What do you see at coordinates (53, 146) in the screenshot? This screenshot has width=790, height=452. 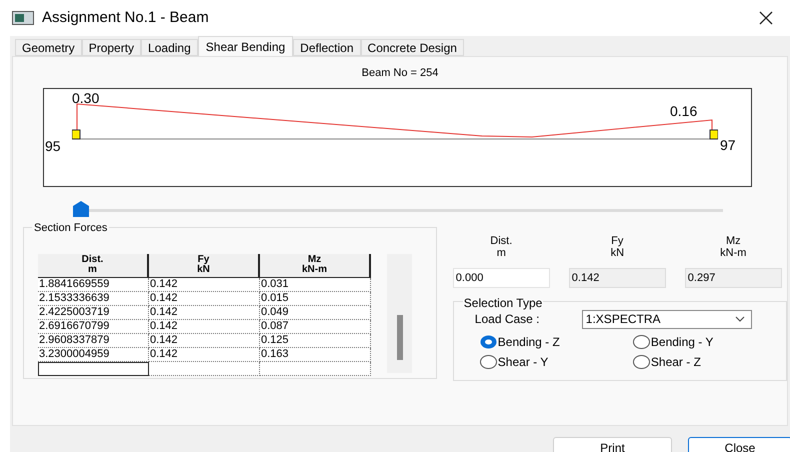 I see `start-node-label: 95` at bounding box center [53, 146].